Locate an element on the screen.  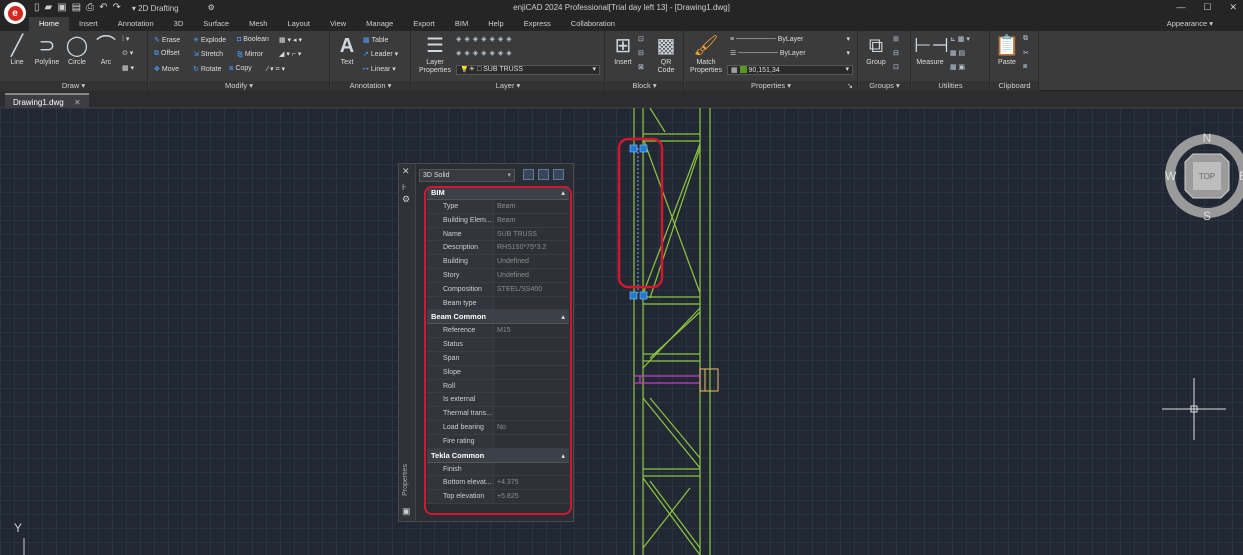
compass-w: W is located at coordinates (1171, 176).